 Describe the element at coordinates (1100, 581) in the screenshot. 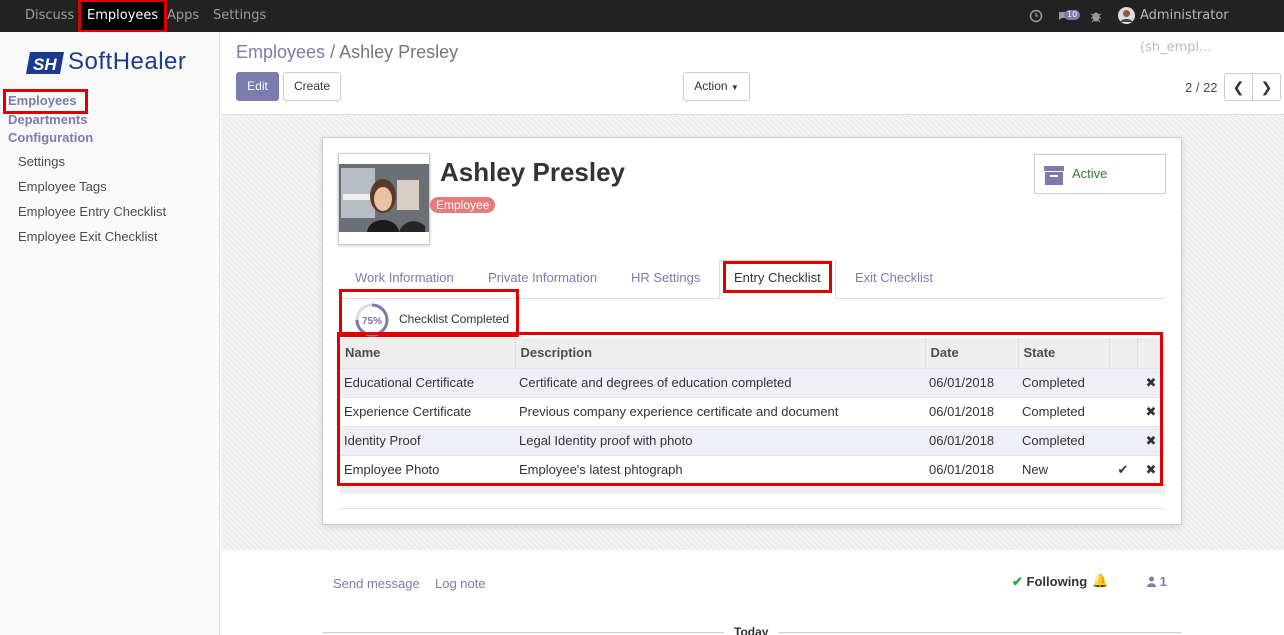

I see `bell-icon: 🔔` at that location.